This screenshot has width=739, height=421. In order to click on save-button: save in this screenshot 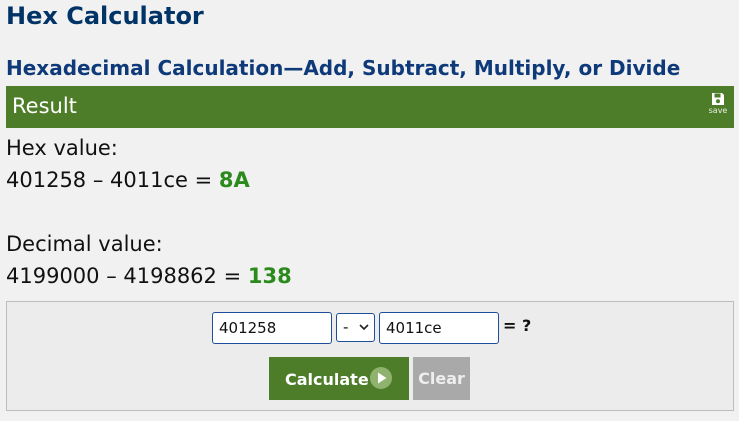, I will do `click(718, 107)`.